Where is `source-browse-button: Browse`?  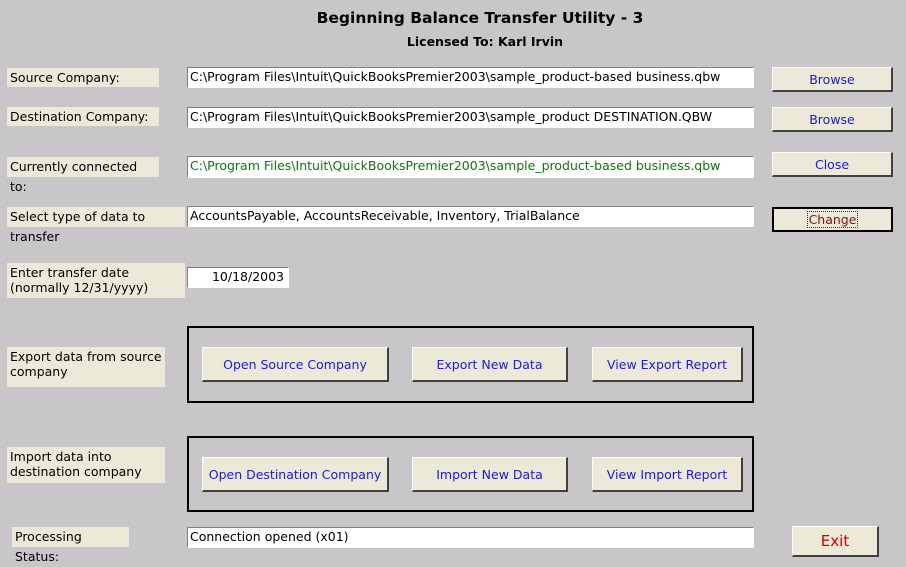
source-browse-button: Browse is located at coordinates (832, 79).